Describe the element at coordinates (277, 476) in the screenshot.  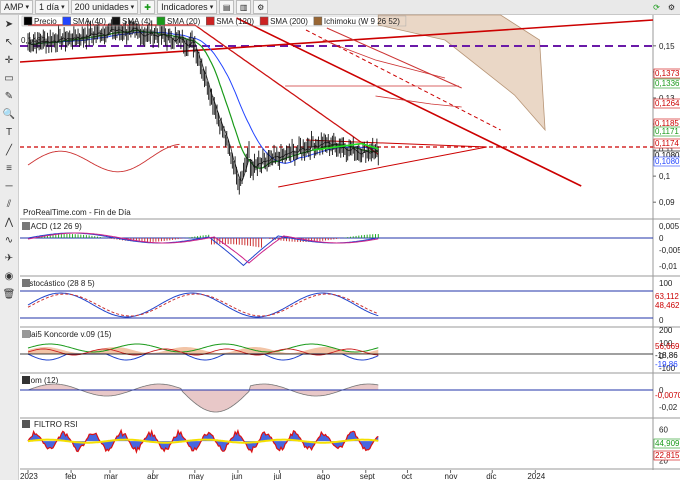
I see `x-tick-label: jul` at that location.